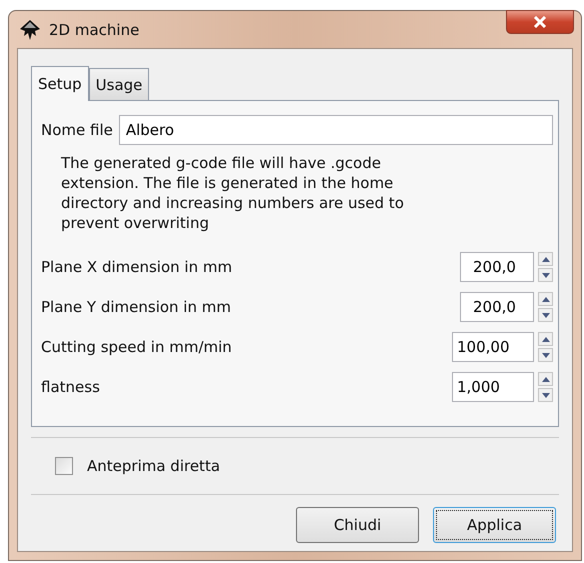  Describe the element at coordinates (335, 130) in the screenshot. I see `file-name-field: Albero` at that location.